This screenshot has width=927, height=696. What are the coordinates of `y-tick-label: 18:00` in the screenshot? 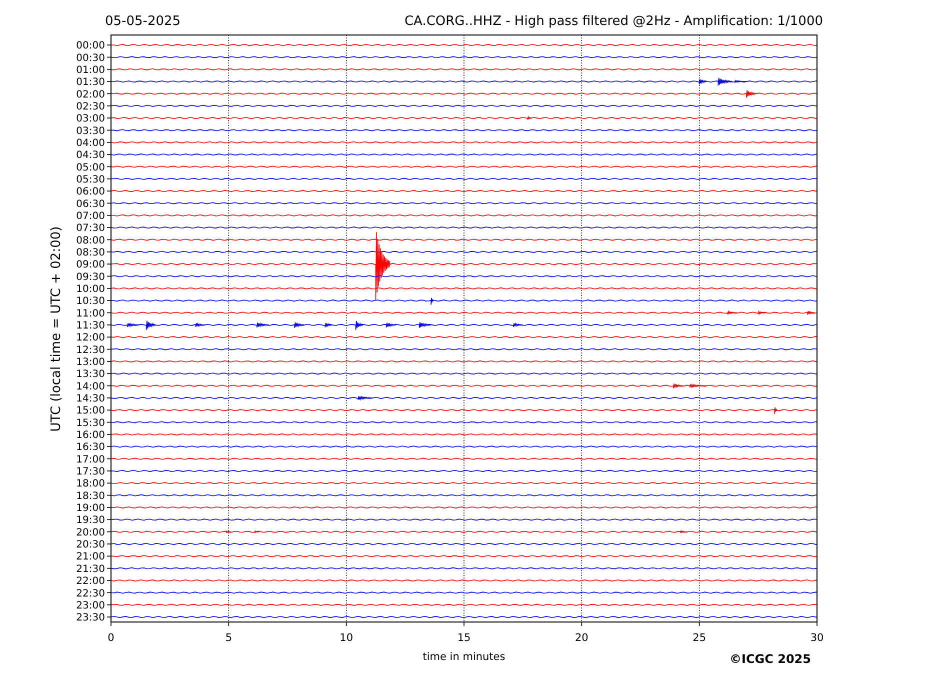 It's located at (90, 484).